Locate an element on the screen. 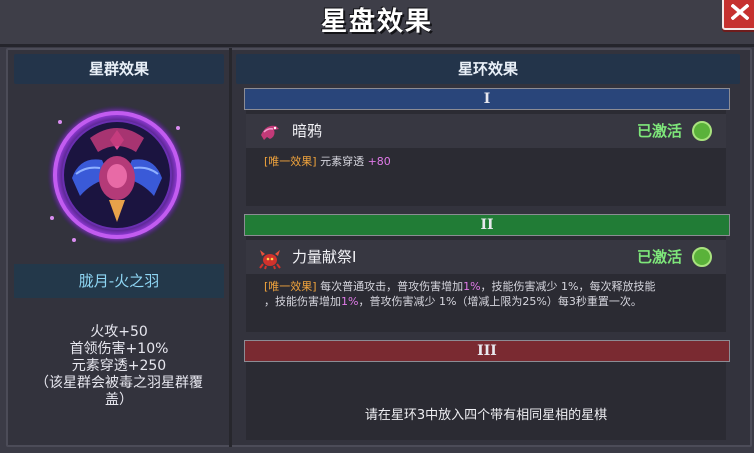 This screenshot has height=453, width=754. panel-divider is located at coordinates (230, 247).